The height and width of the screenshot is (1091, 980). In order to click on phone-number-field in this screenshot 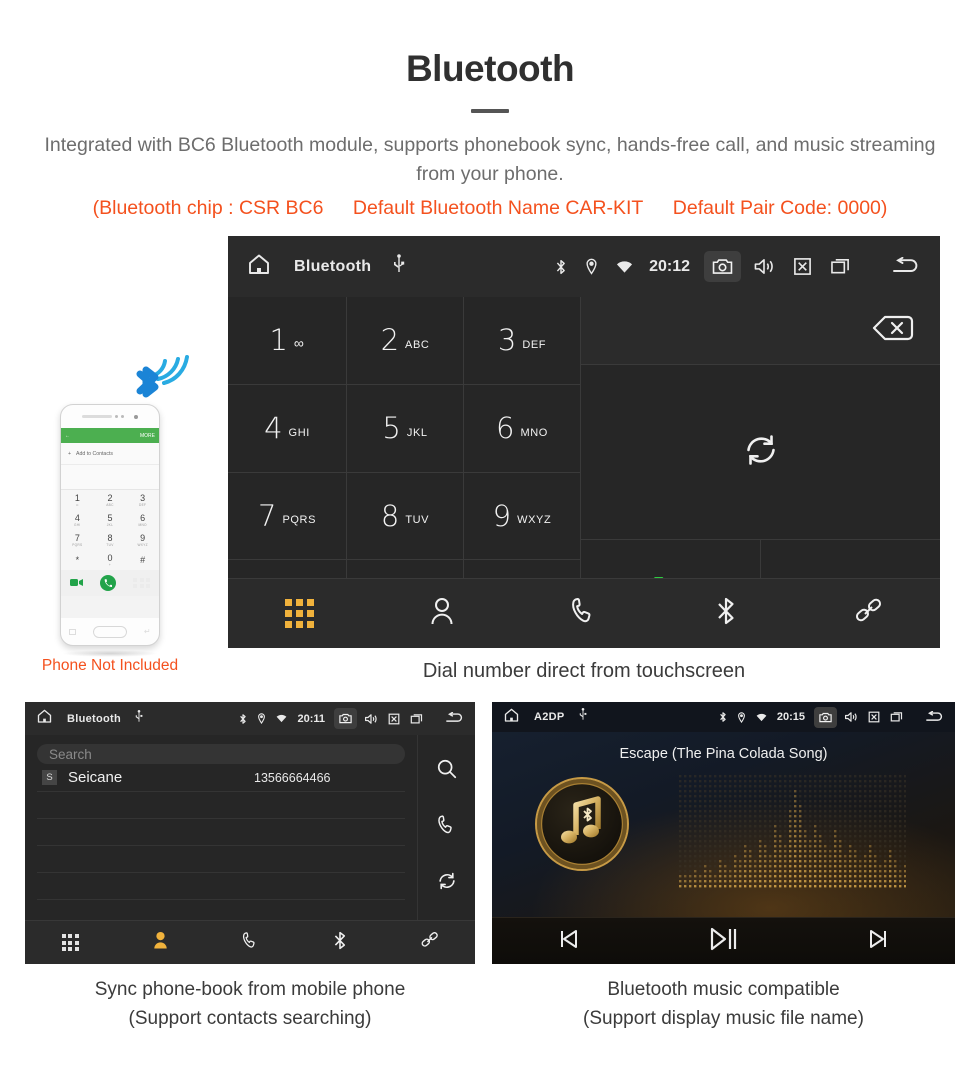, I will do `click(110, 477)`.